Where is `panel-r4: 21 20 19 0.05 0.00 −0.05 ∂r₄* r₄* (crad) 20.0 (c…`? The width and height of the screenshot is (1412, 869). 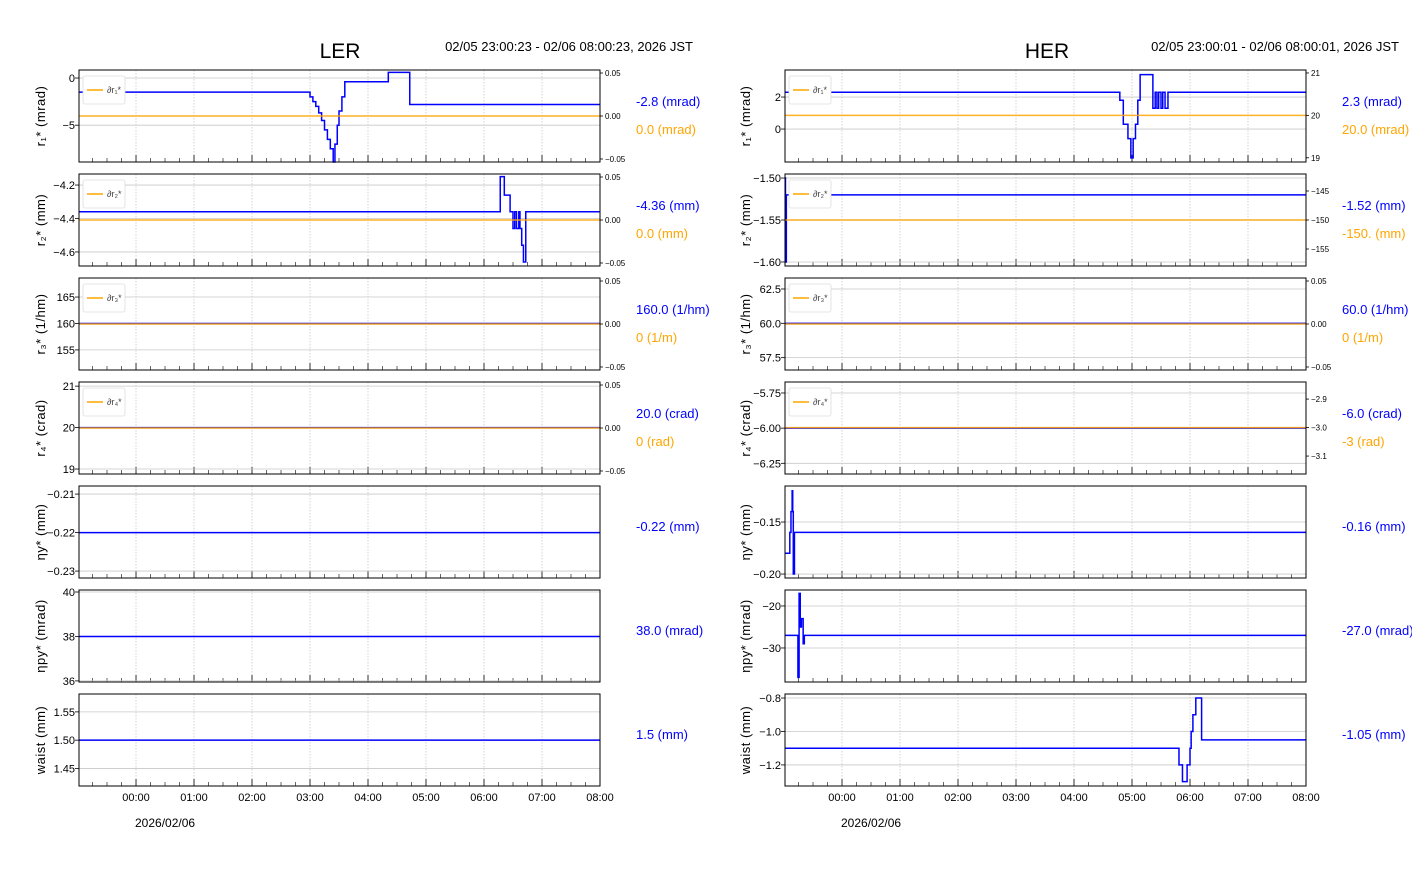
panel-r4: 21 20 19 0.05 0.00 −0.05 ∂r₄* r₄* (crad) 20.0 (c… is located at coordinates (366, 428).